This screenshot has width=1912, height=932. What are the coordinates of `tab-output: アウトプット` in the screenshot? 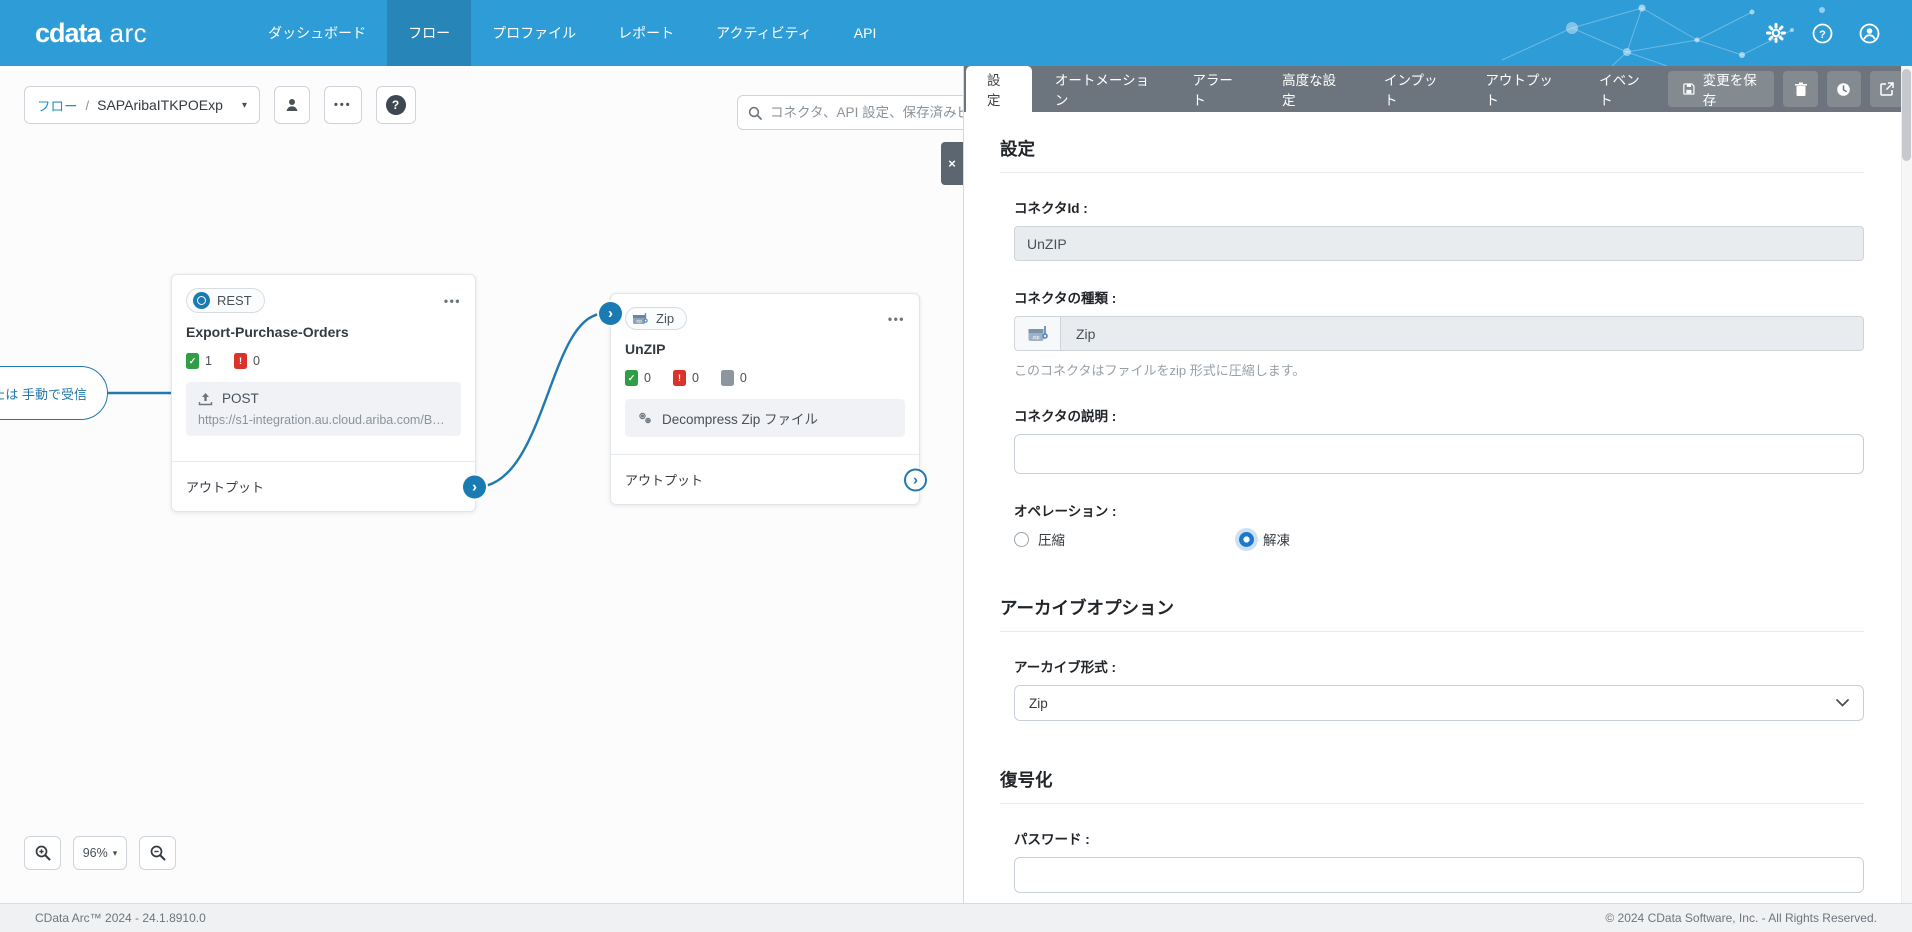 It's located at (1521, 89).